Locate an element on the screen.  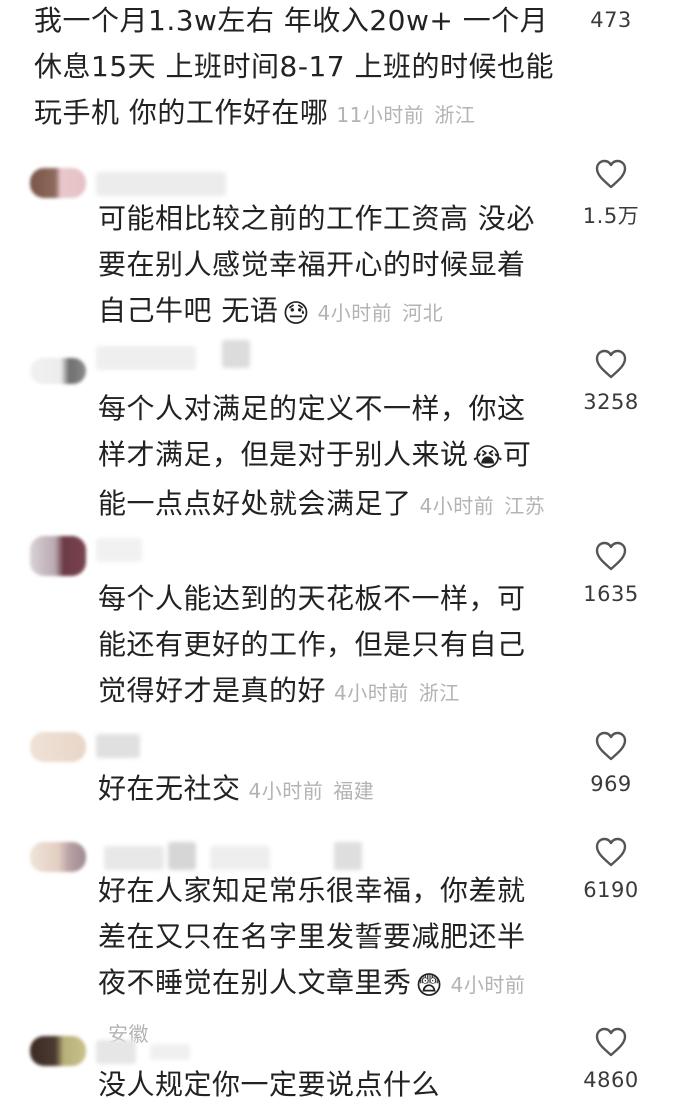
like-button: 473 is located at coordinates (611, 20).